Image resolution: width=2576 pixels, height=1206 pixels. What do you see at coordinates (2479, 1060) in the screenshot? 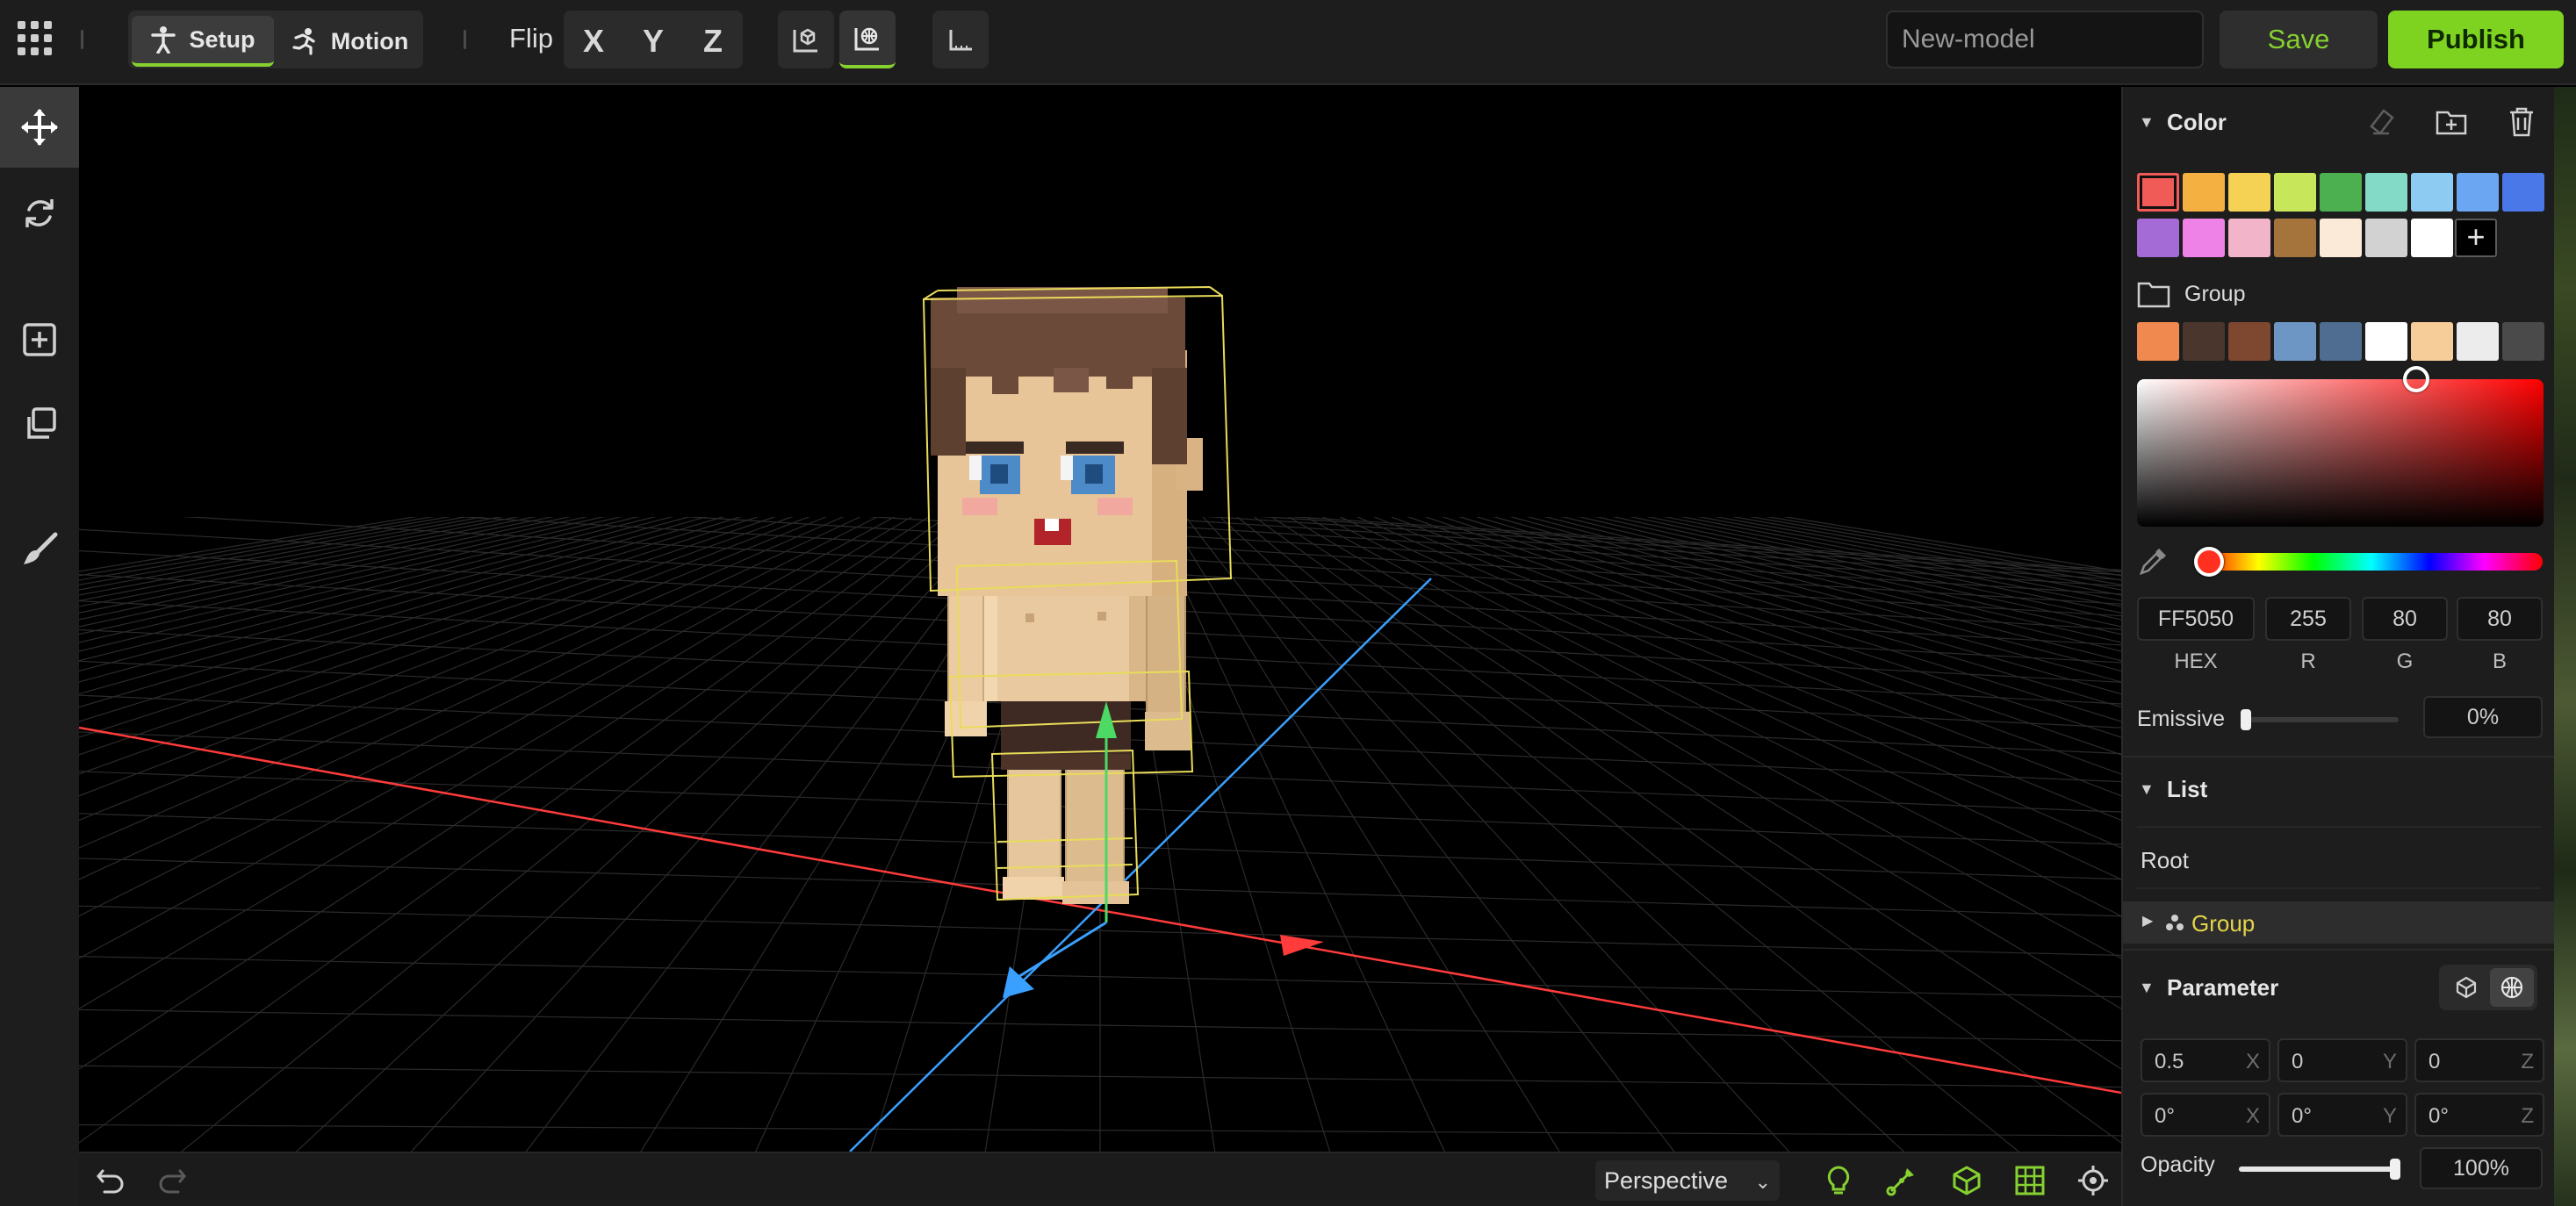
I see `position-z-input: 0Z` at bounding box center [2479, 1060].